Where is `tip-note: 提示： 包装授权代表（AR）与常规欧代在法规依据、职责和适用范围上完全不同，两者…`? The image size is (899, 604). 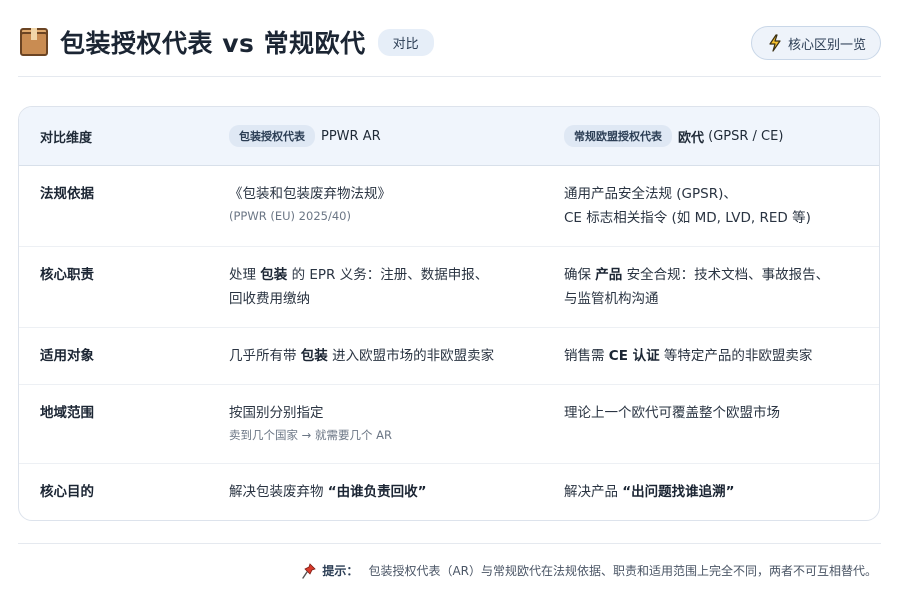 tip-note: 提示： 包装授权代表（AR）与常规欧代在法规依据、职责和适用范围上完全不同，两者… is located at coordinates (589, 570).